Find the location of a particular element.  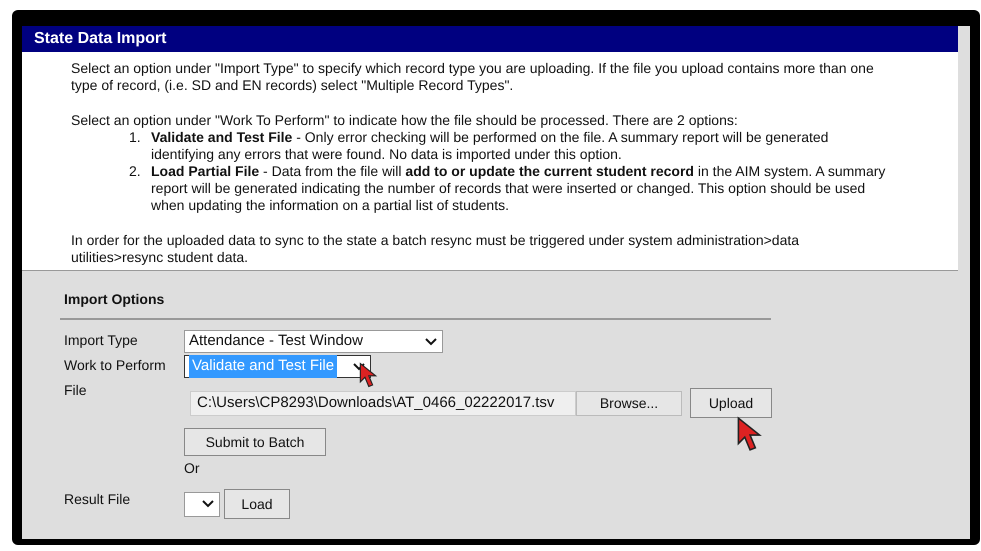

upload-button: Upload is located at coordinates (731, 403).